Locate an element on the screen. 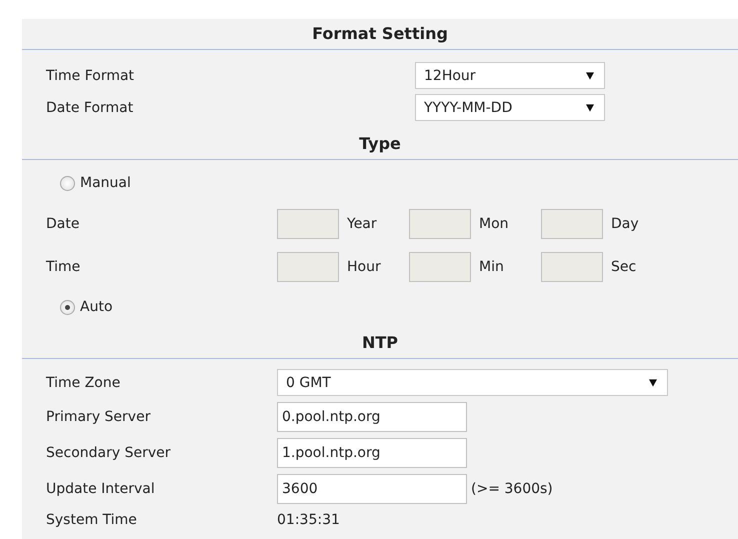 This screenshot has height=539, width=738. unit-label: Year is located at coordinates (362, 224).